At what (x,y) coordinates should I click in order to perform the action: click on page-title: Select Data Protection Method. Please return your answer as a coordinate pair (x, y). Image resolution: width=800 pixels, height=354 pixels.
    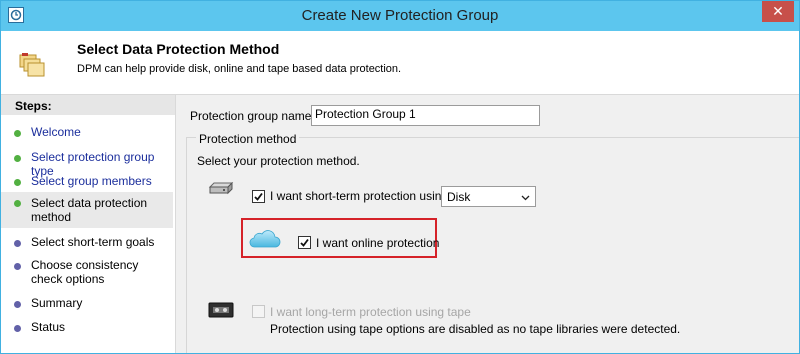
    Looking at the image, I should click on (178, 49).